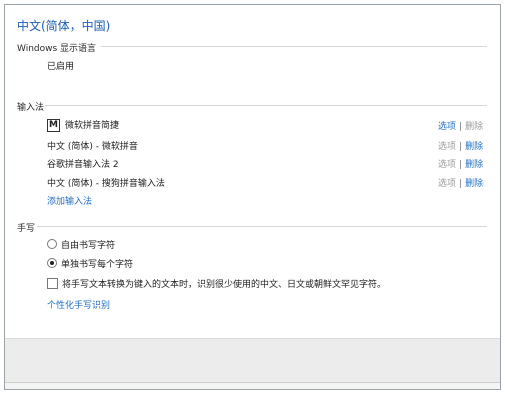 The image size is (505, 395). Describe the element at coordinates (83, 165) in the screenshot. I see `ime-row-3-name: 谷歌拼音输入法 2` at that location.